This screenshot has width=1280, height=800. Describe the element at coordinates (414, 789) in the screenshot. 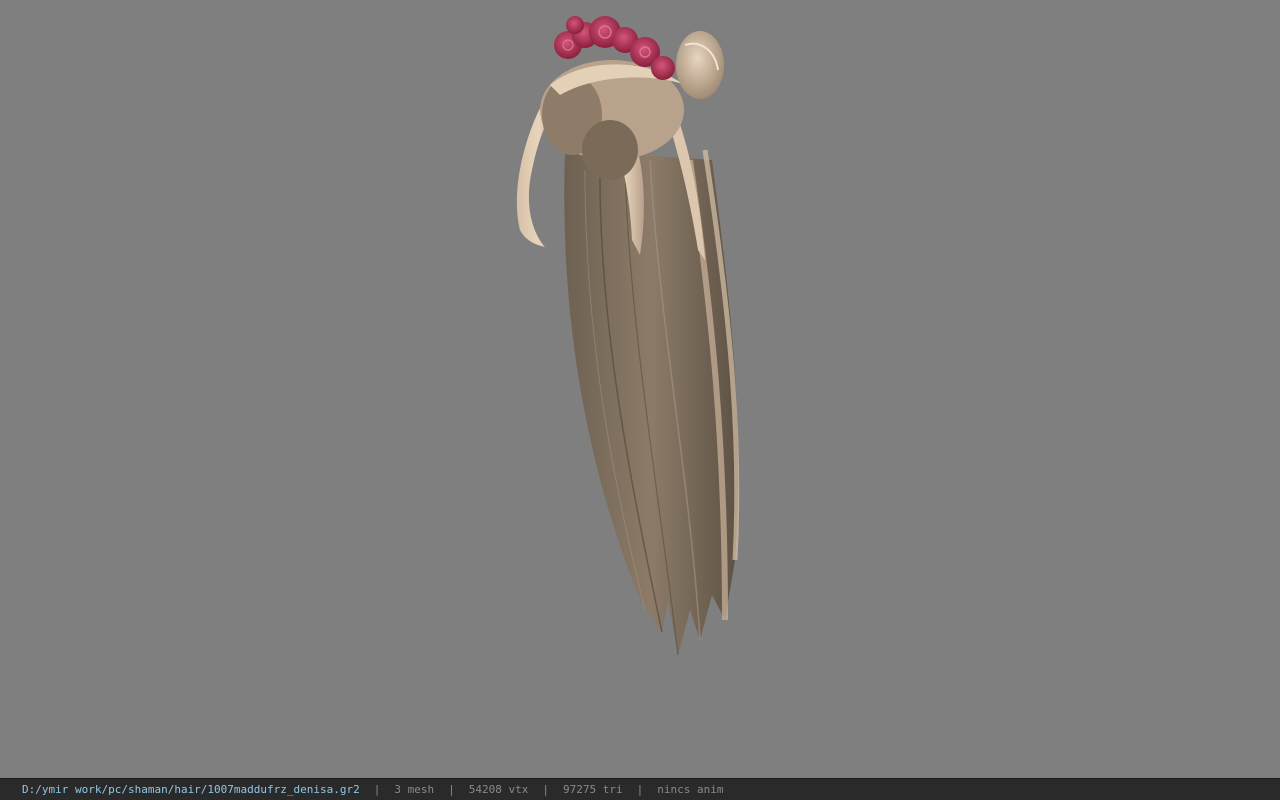

I see `mesh-count: 3 mesh` at that location.